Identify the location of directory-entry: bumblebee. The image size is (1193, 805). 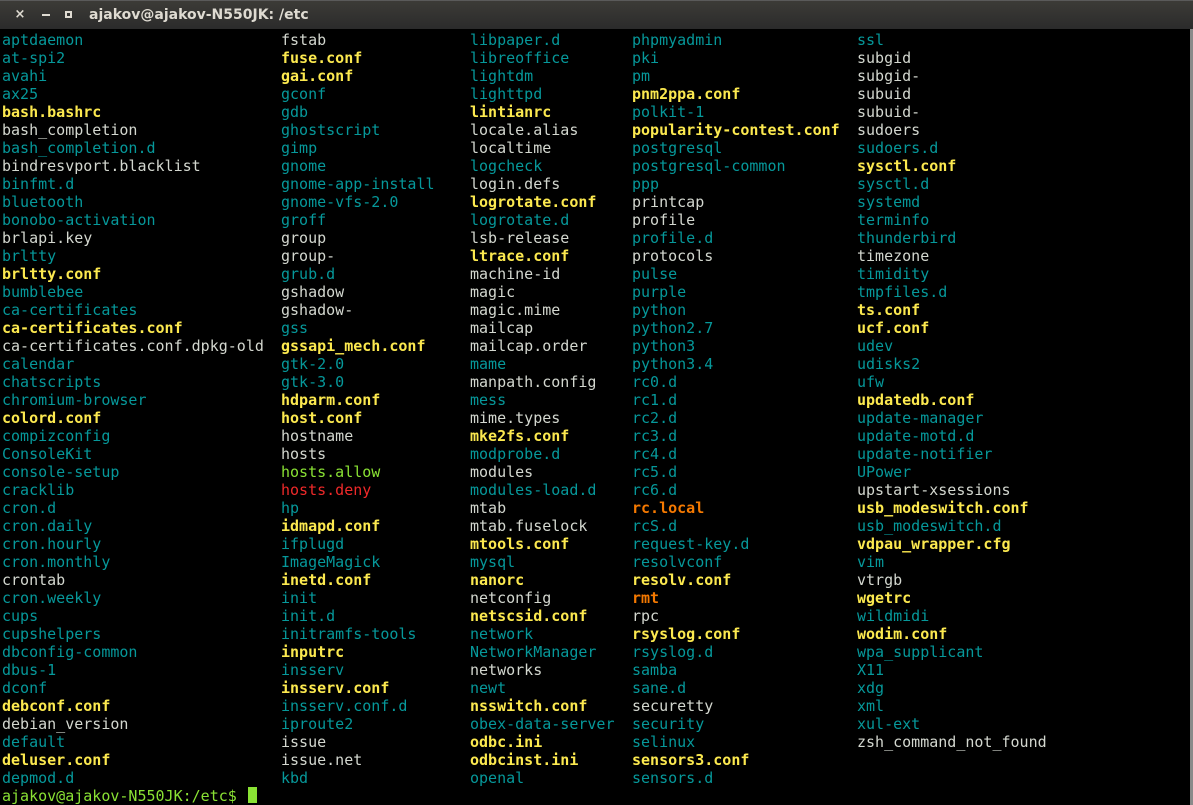
(43, 292).